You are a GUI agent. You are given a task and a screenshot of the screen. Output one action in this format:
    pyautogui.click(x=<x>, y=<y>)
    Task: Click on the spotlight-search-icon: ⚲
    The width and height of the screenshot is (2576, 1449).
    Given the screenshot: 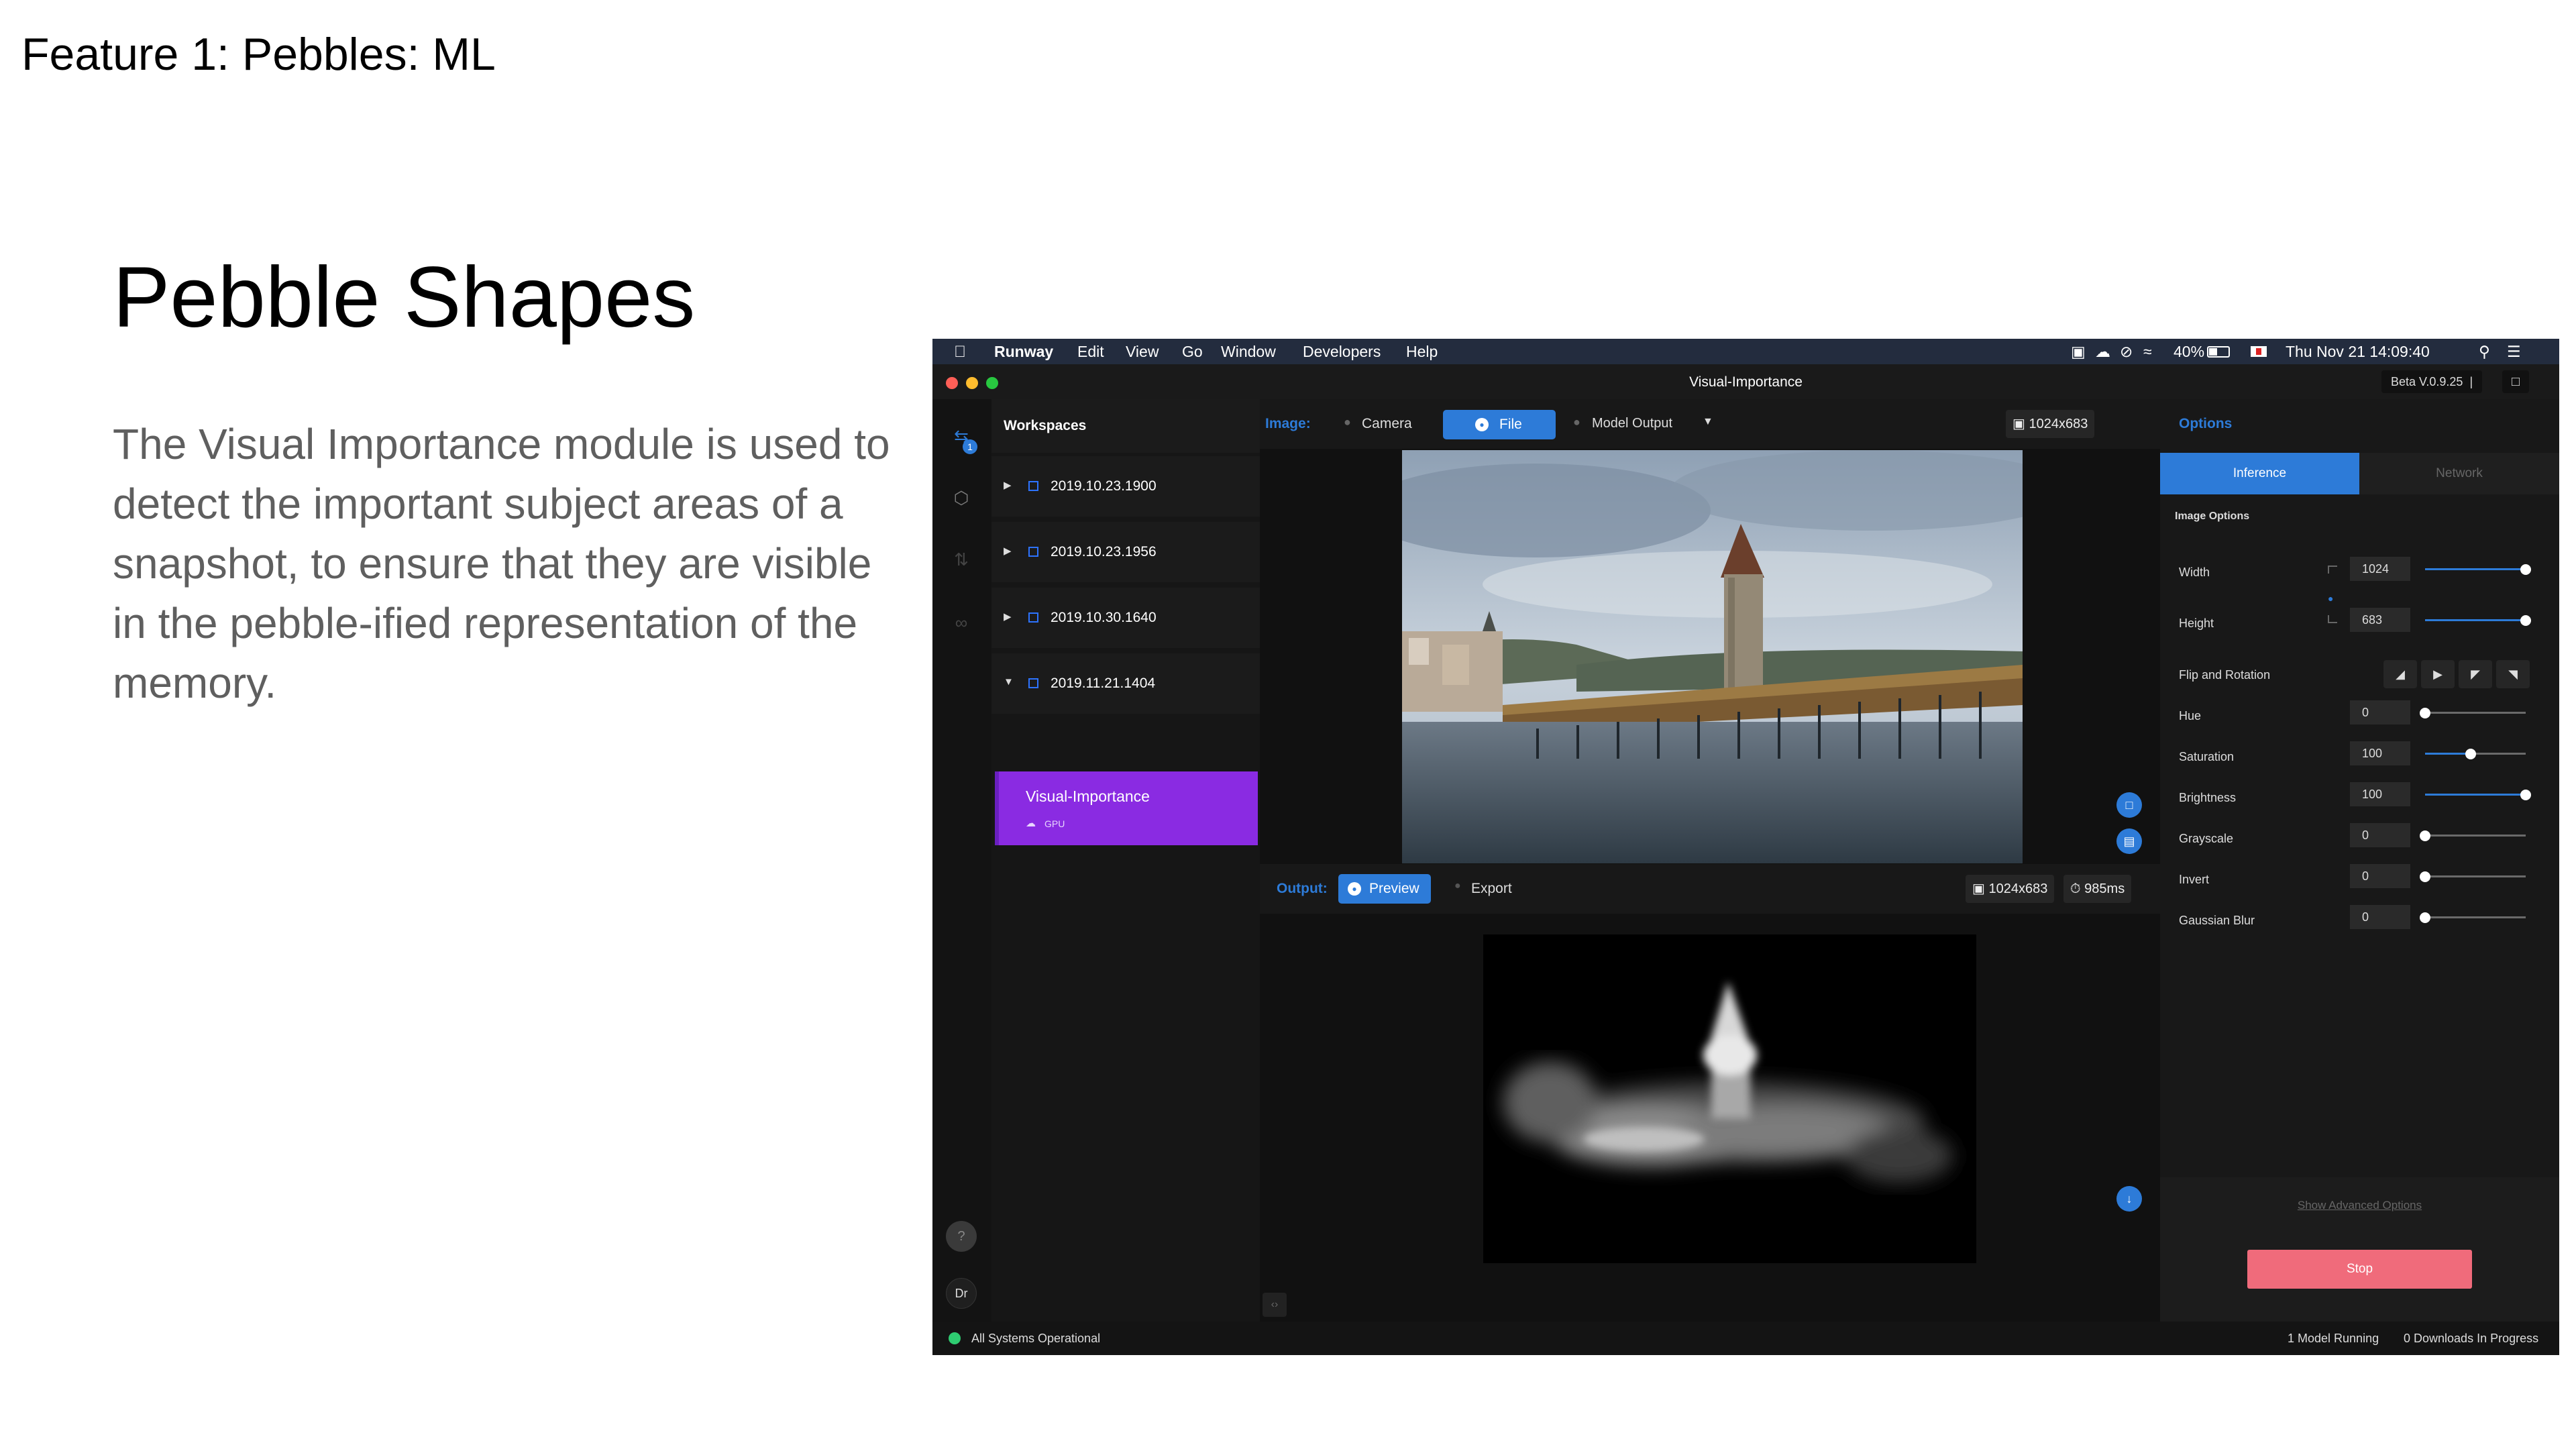 What is the action you would take?
    pyautogui.click(x=2484, y=352)
    